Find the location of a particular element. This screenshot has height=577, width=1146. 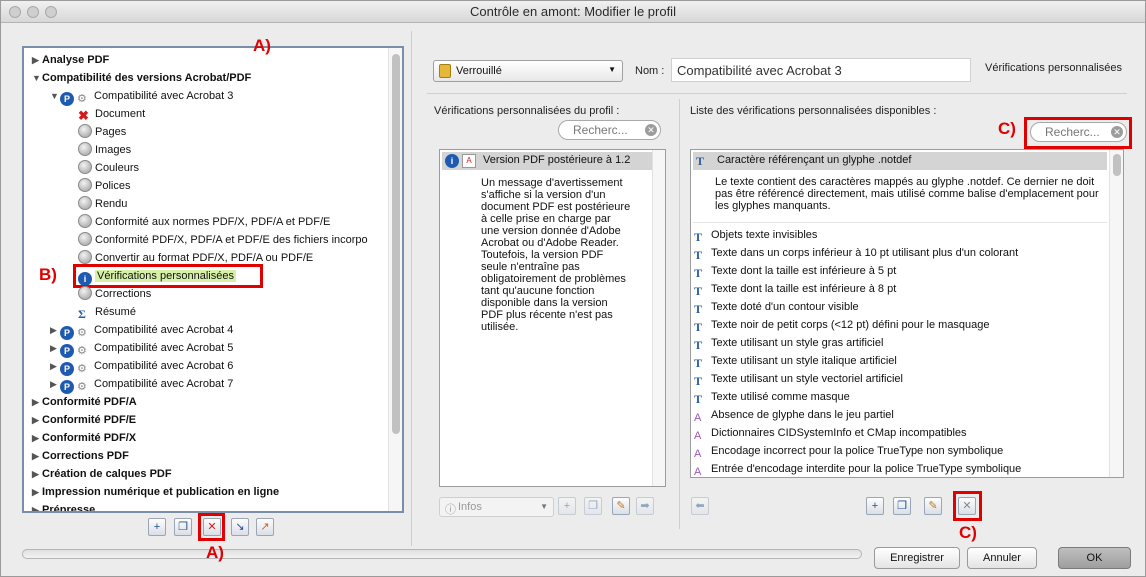

tree-item: ▶ Corrections PDF is located at coordinates (80, 456).